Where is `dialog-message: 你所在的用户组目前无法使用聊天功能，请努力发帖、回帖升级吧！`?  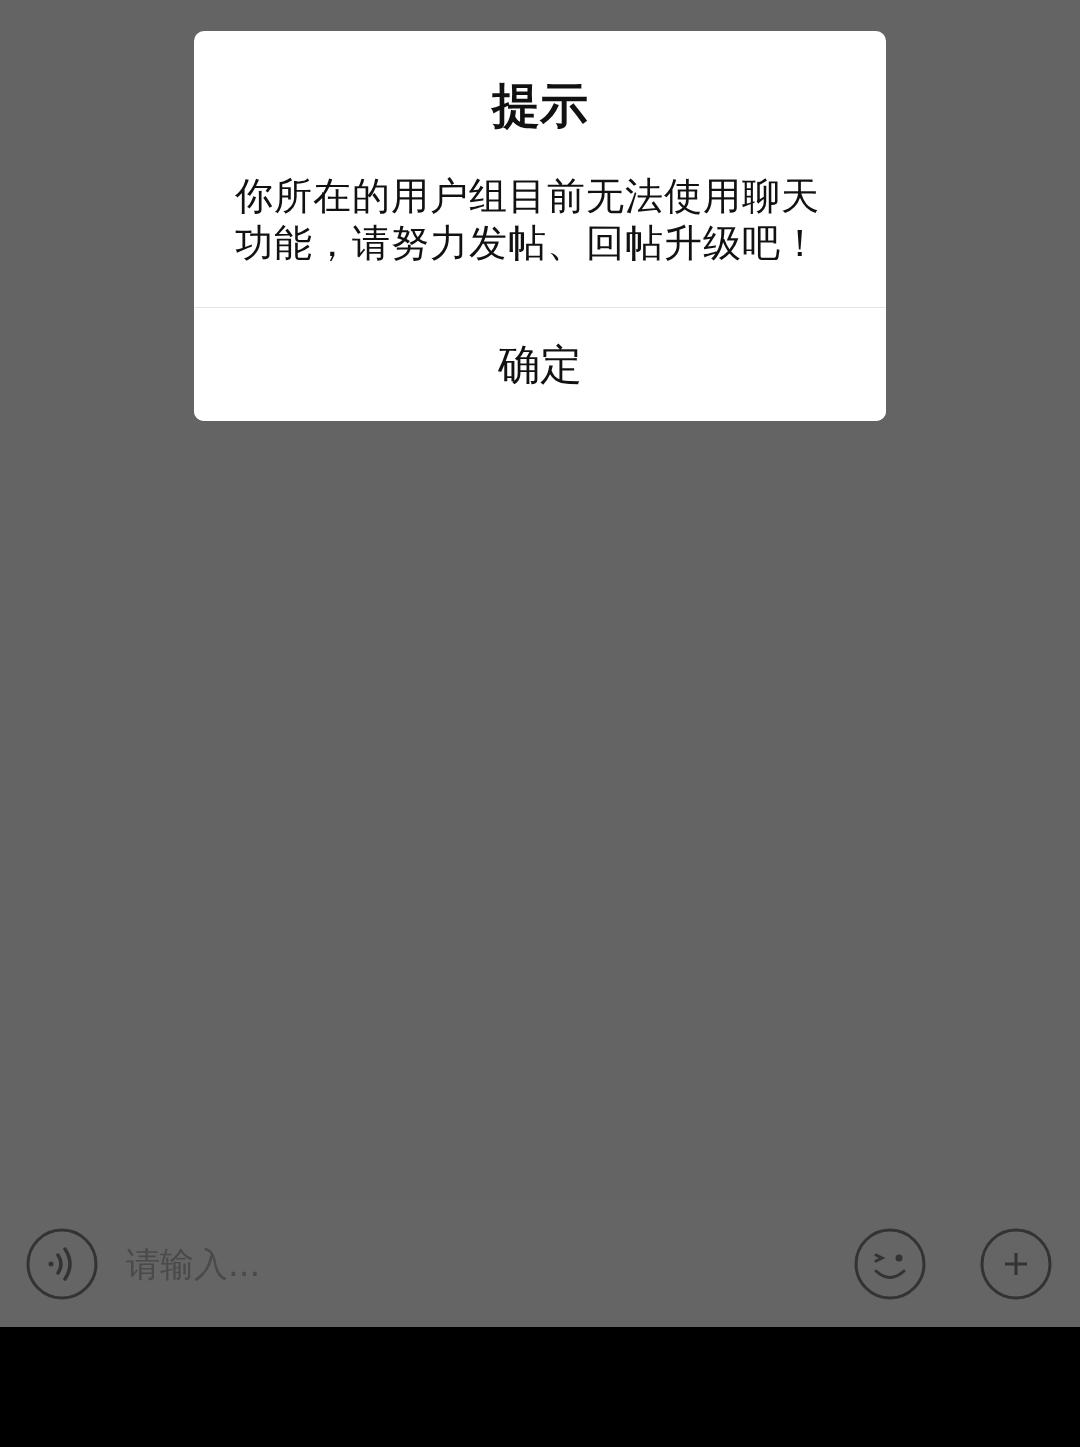
dialog-message: 你所在的用户组目前无法使用聊天功能，请努力发帖、回帖升级吧！ is located at coordinates (528, 220).